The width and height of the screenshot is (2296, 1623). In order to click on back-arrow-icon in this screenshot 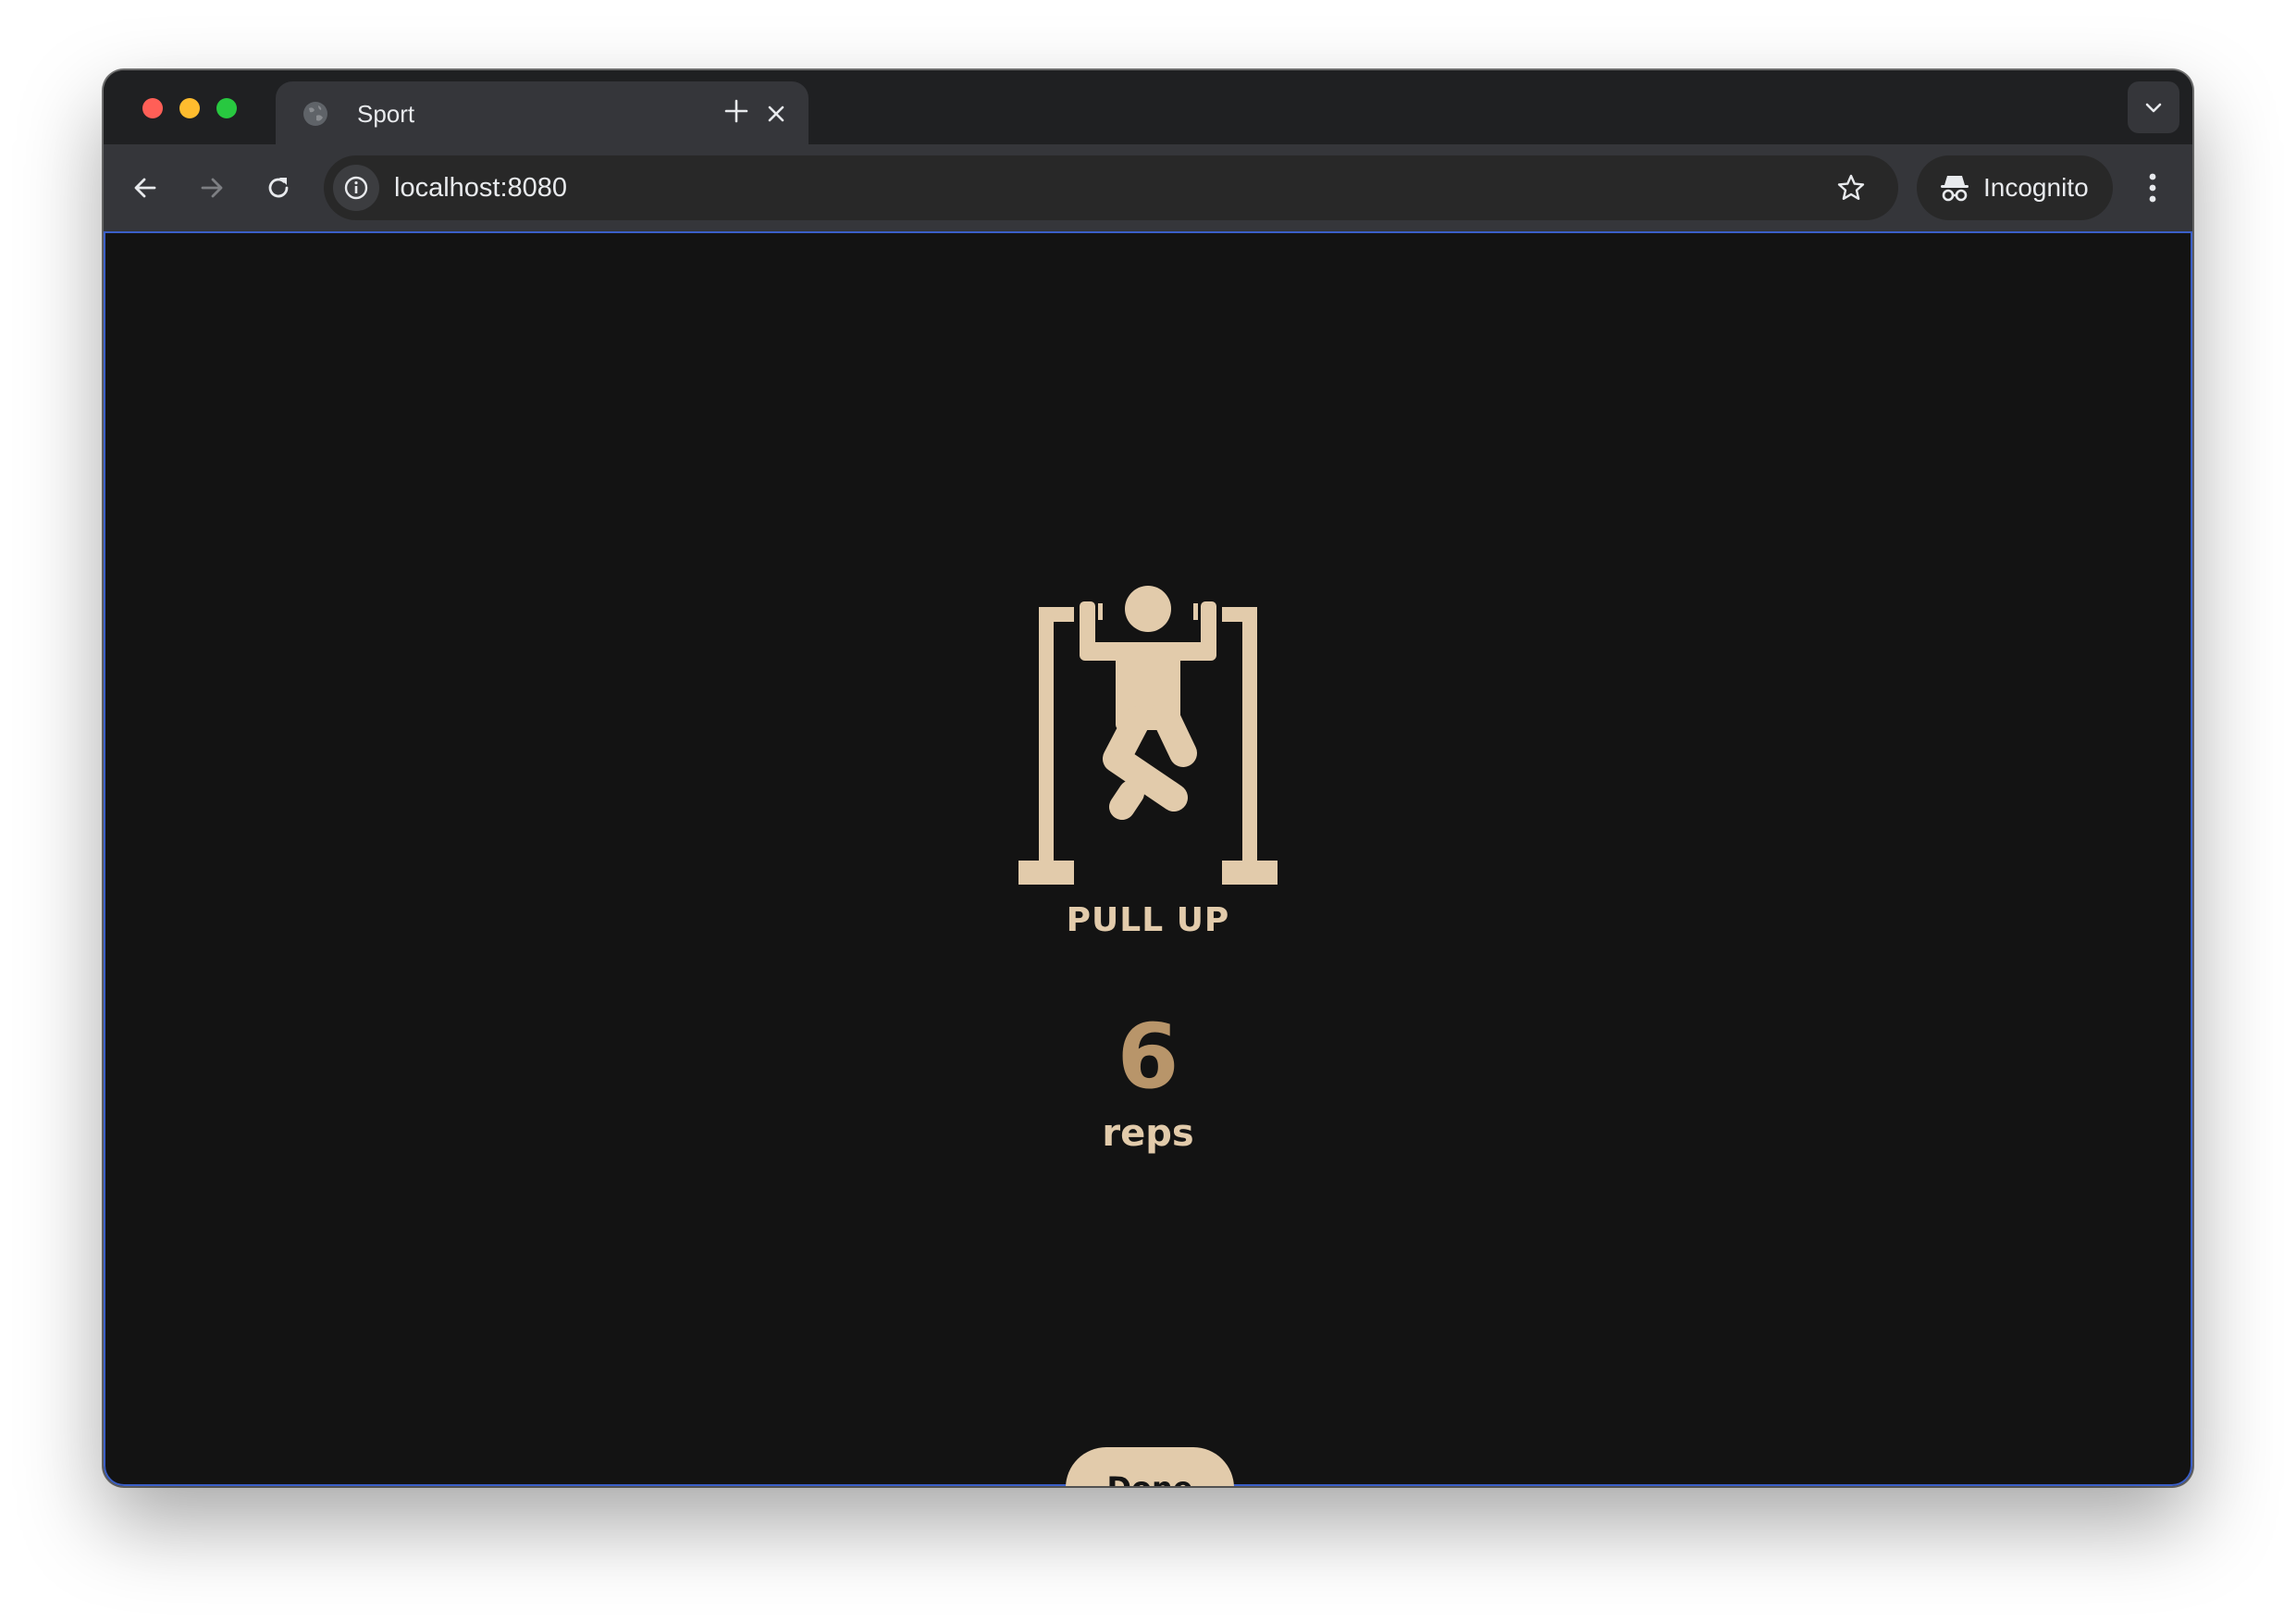, I will do `click(145, 188)`.